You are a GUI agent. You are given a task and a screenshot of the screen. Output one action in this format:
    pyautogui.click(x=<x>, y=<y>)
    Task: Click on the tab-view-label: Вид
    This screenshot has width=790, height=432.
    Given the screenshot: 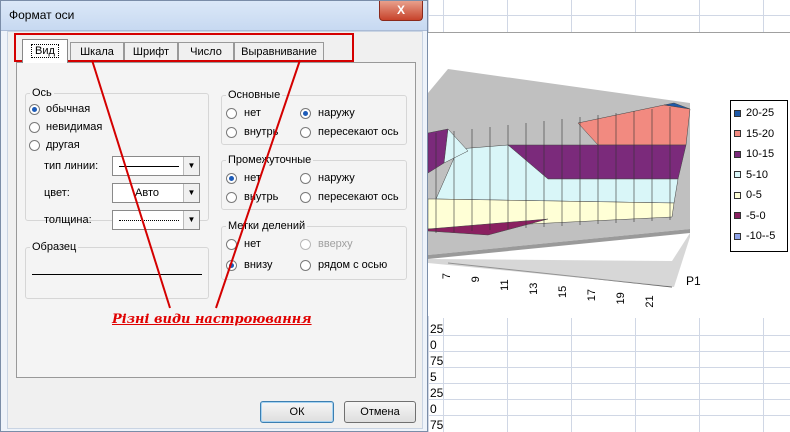 What is the action you would take?
    pyautogui.click(x=45, y=51)
    